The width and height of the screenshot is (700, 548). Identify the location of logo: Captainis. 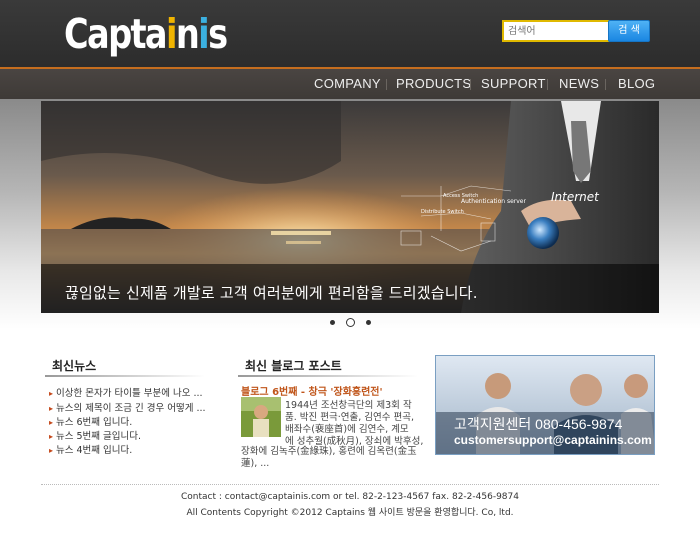
(146, 34).